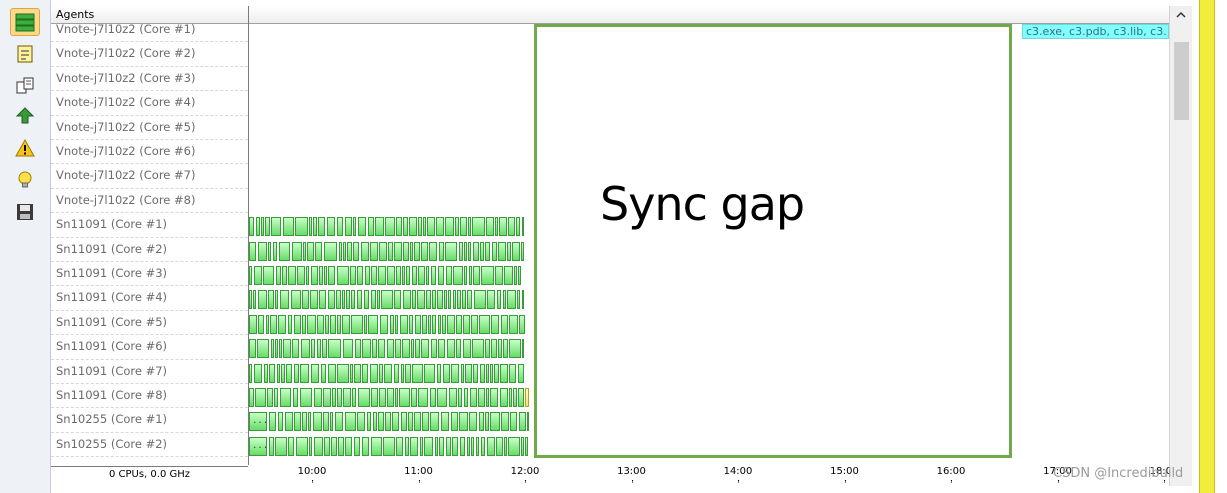 This screenshot has width=1227, height=493. Describe the element at coordinates (1180, 246) in the screenshot. I see `vertical-scrollbar` at that location.